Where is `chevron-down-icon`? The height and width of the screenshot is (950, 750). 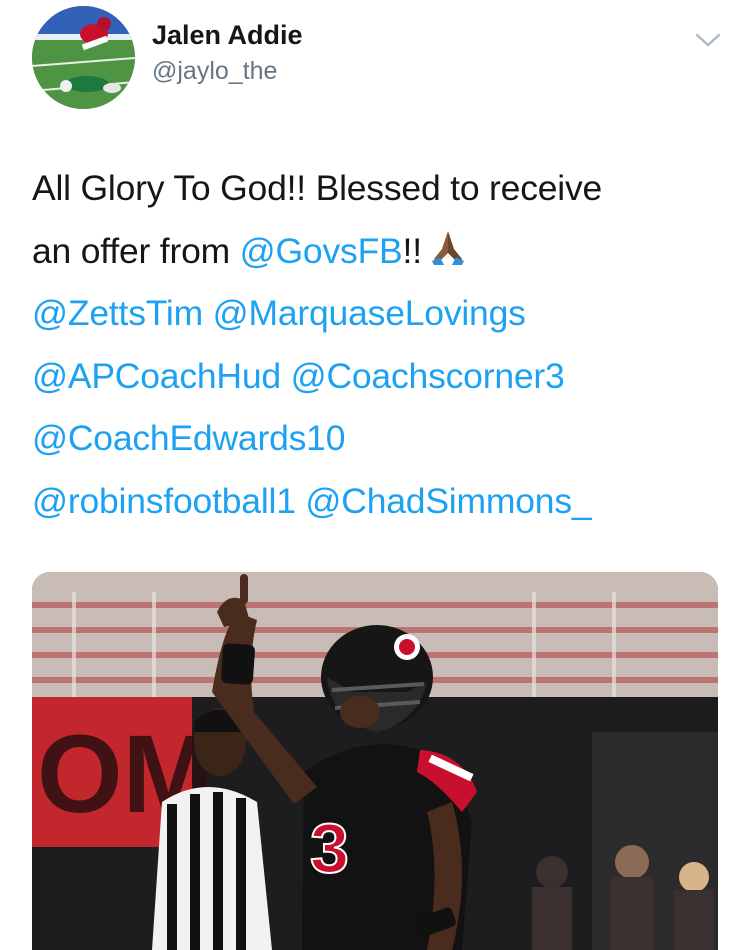
chevron-down-icon is located at coordinates (708, 40).